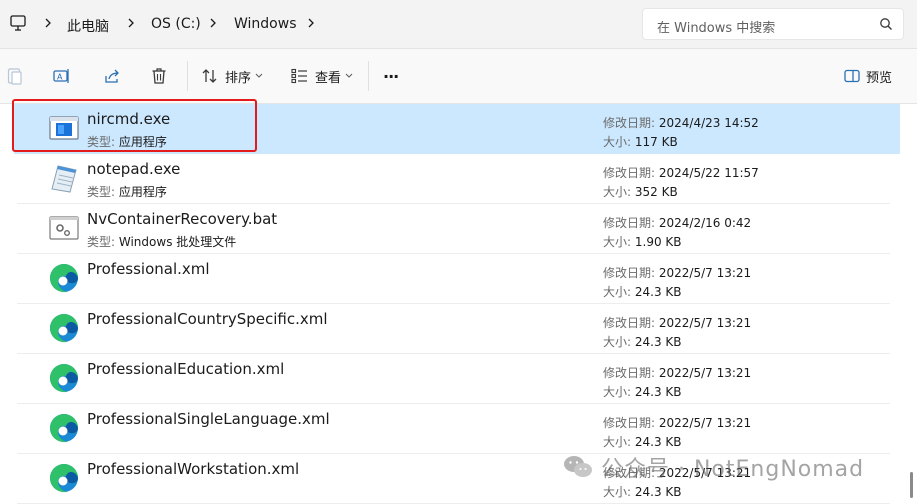 The image size is (917, 504). I want to click on view-list-icon, so click(299, 76).